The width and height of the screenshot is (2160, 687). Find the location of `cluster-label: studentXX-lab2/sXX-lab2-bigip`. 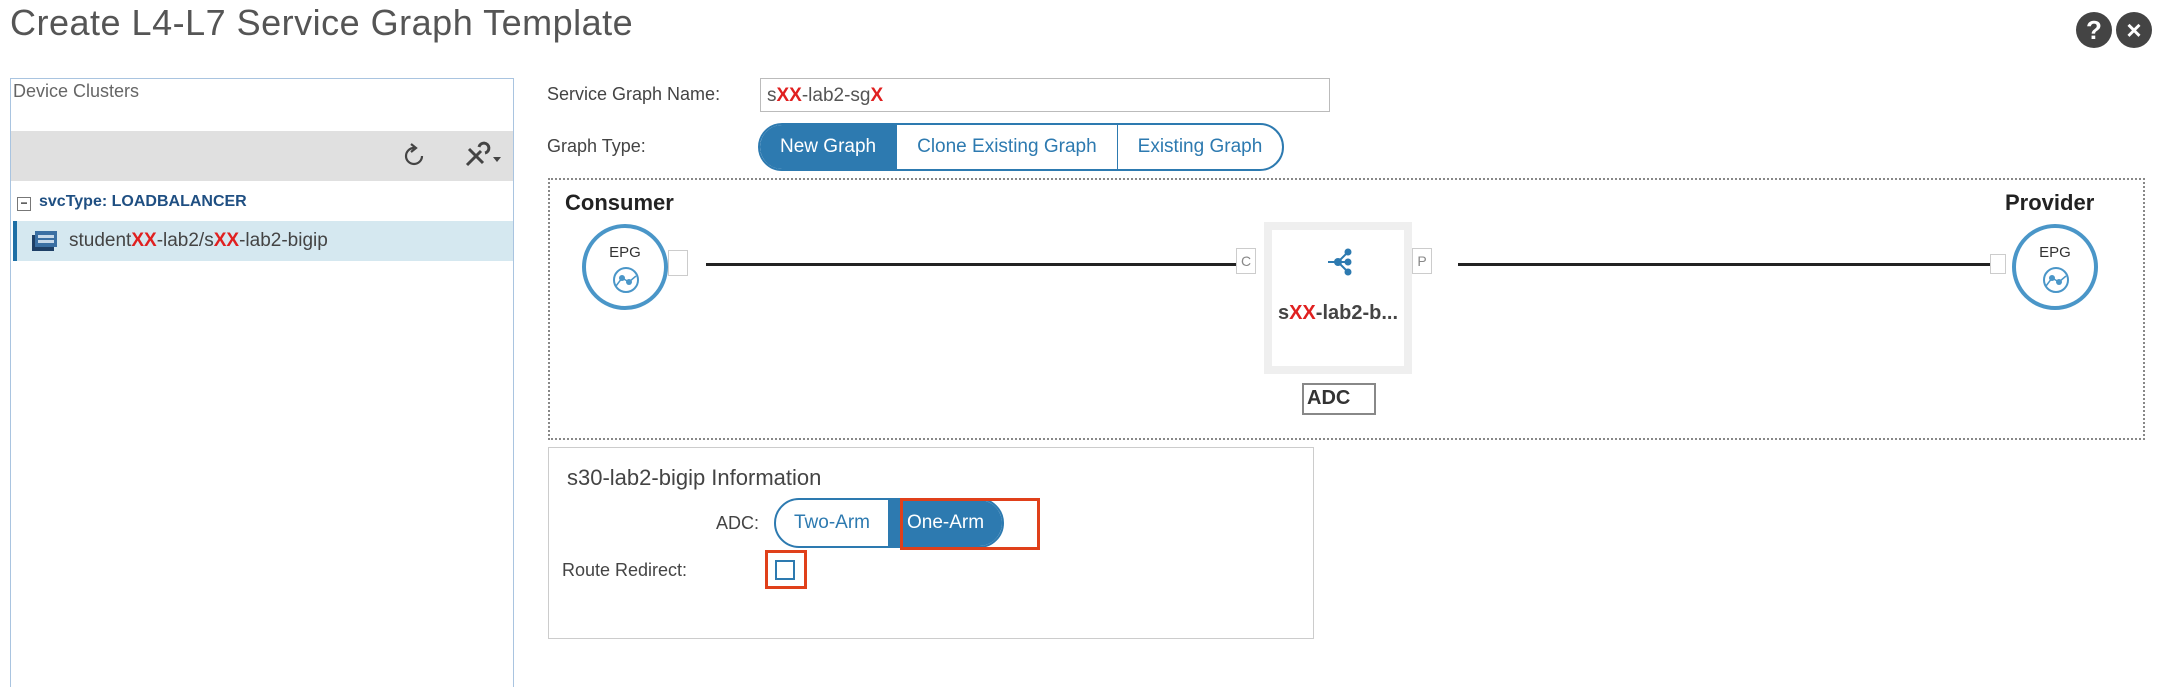

cluster-label: studentXX-lab2/sXX-lab2-bigip is located at coordinates (198, 240).